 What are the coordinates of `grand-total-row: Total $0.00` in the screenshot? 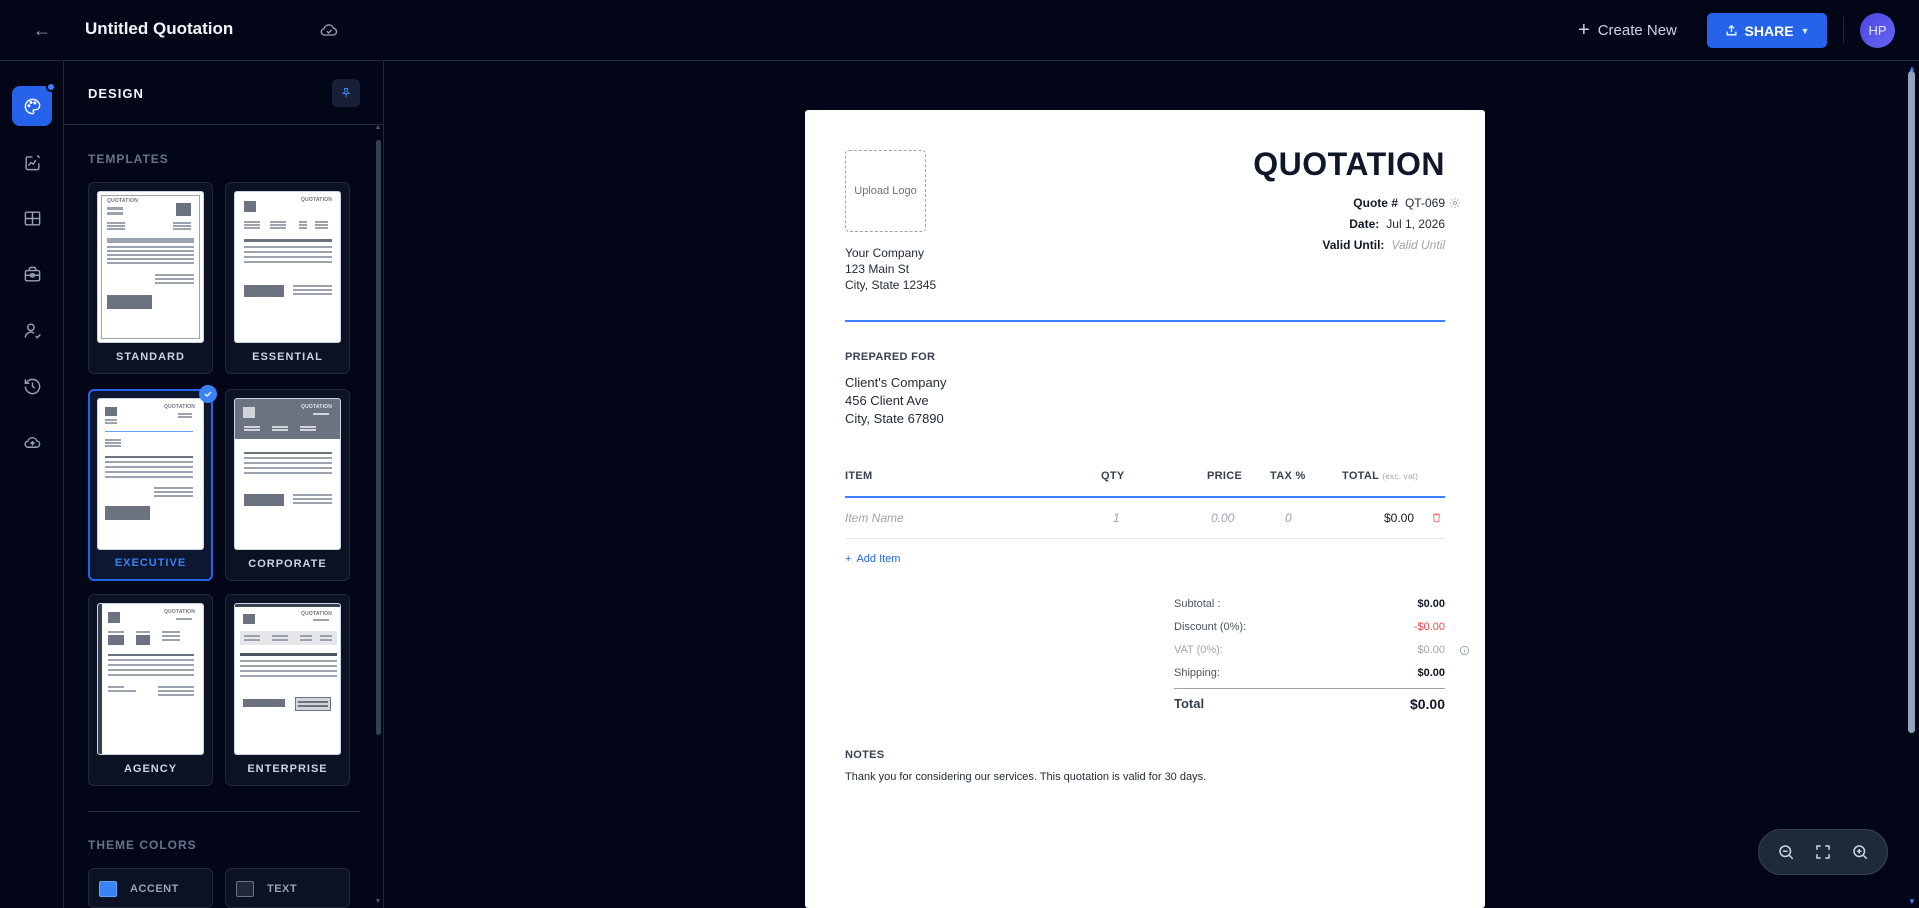 It's located at (1309, 704).